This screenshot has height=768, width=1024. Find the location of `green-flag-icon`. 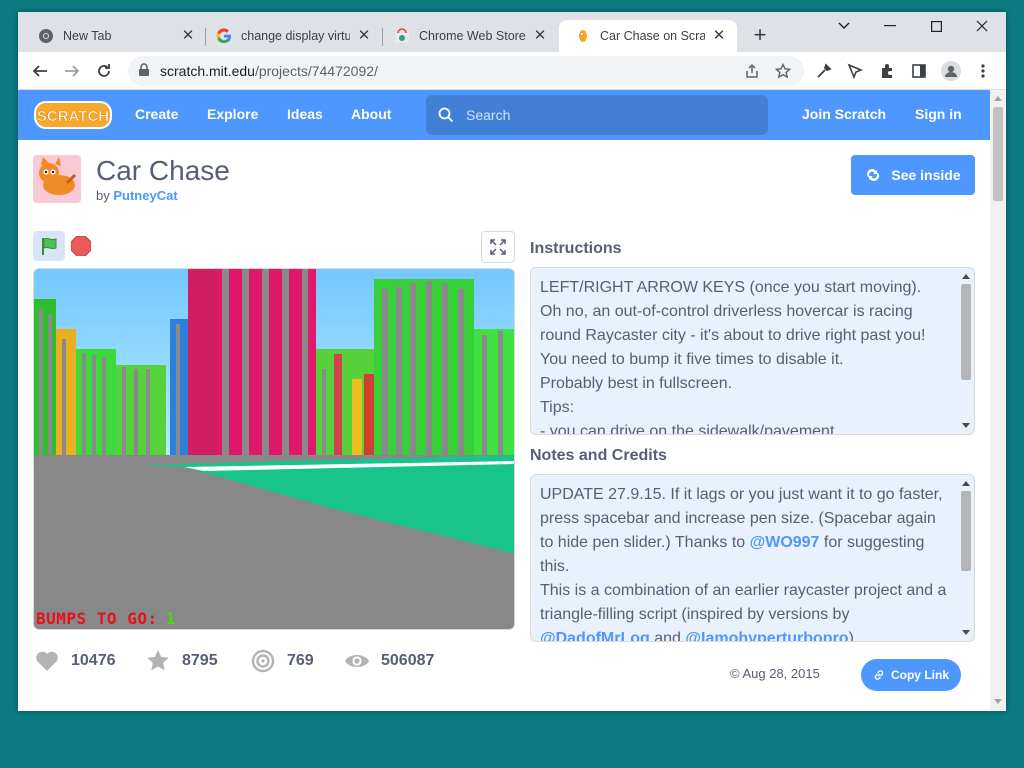

green-flag-icon is located at coordinates (49, 246).